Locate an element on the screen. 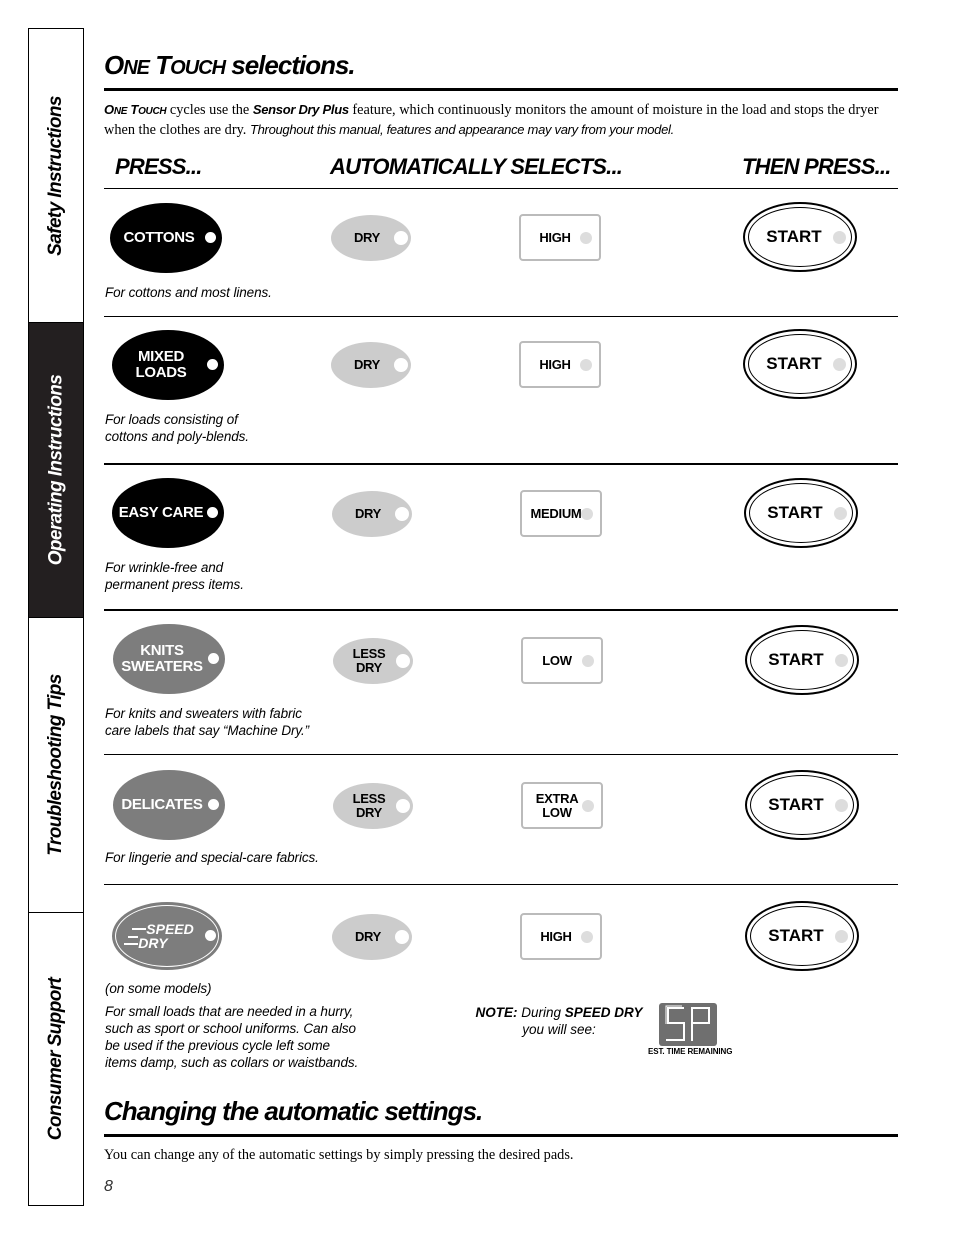  cycle-label-line: KNITS is located at coordinates (162, 650).